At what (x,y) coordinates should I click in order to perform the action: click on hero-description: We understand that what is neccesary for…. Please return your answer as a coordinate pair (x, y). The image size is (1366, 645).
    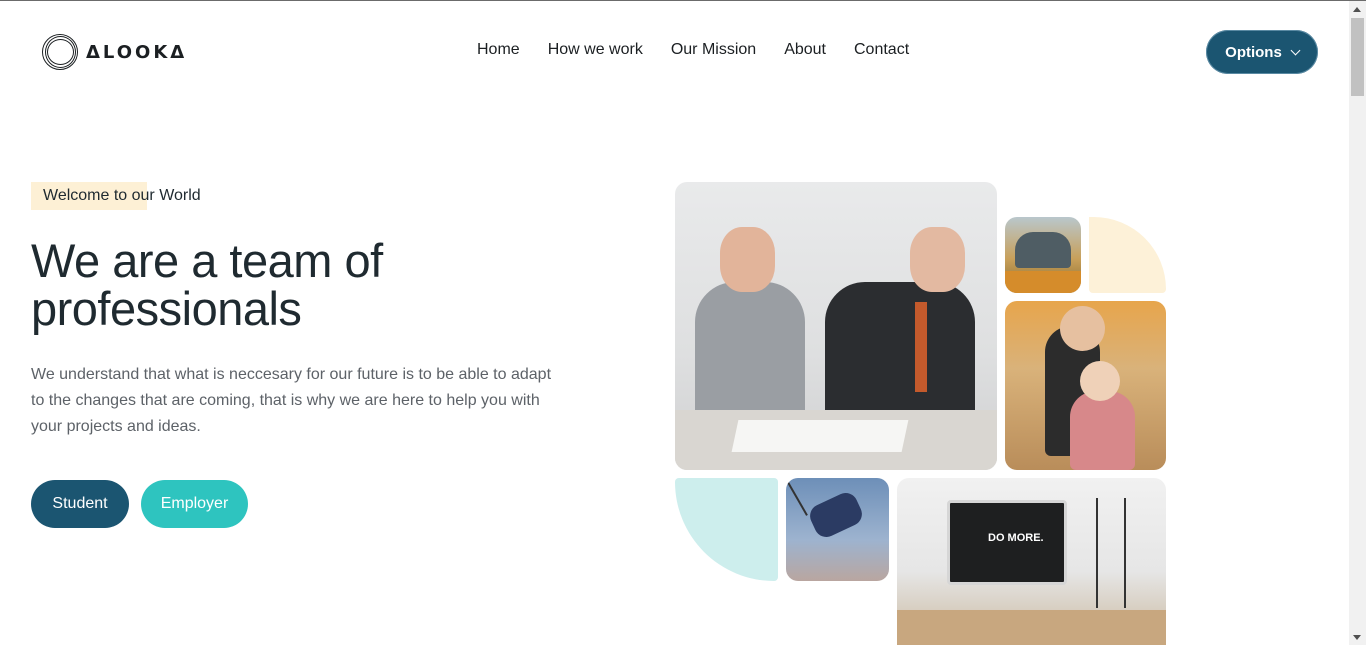
    Looking at the image, I should click on (291, 400).